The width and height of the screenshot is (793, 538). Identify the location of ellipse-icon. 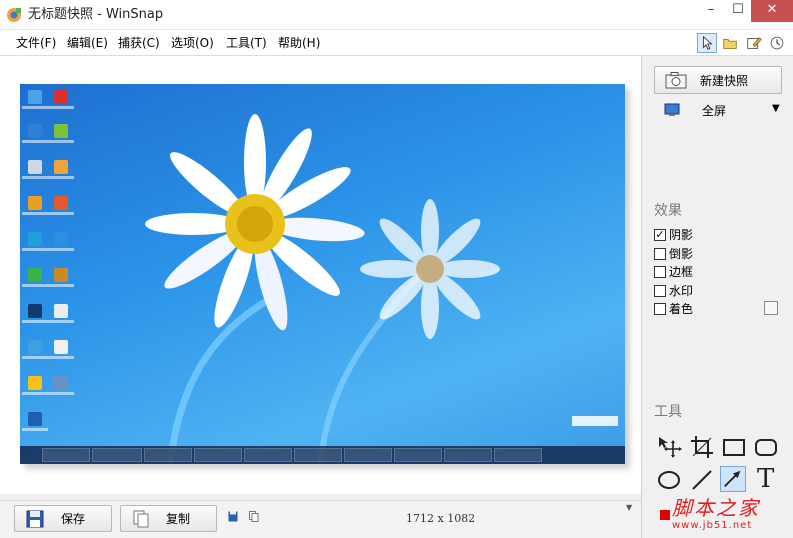
(669, 480).